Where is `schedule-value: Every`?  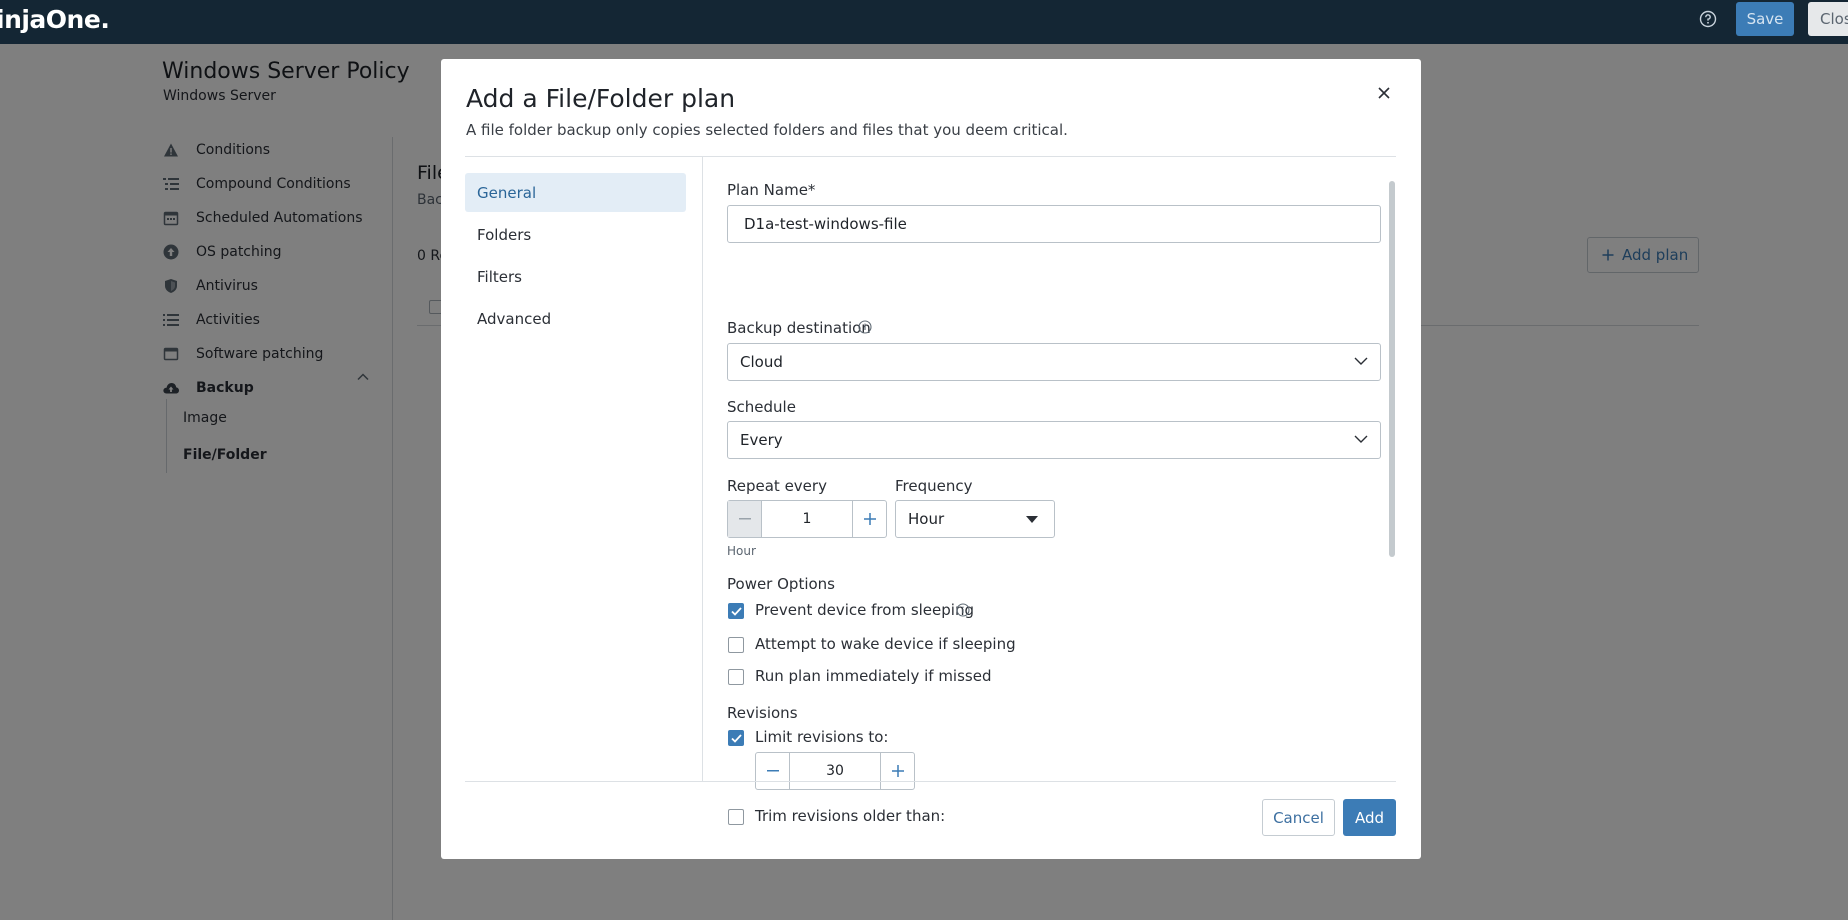 schedule-value: Every is located at coordinates (761, 440).